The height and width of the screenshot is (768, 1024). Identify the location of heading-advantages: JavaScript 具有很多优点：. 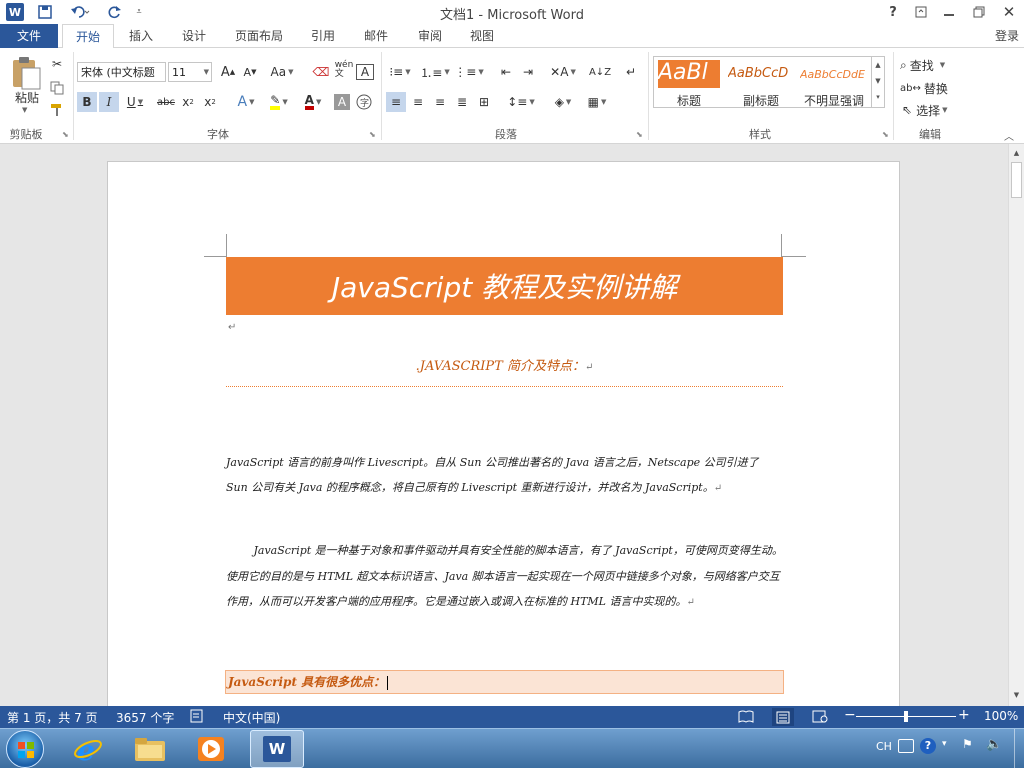
(504, 682).